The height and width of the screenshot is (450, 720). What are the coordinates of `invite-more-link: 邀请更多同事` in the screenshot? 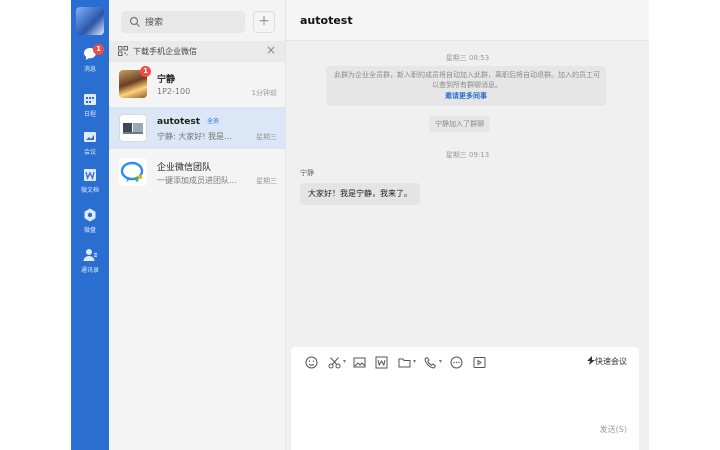 It's located at (466, 96).